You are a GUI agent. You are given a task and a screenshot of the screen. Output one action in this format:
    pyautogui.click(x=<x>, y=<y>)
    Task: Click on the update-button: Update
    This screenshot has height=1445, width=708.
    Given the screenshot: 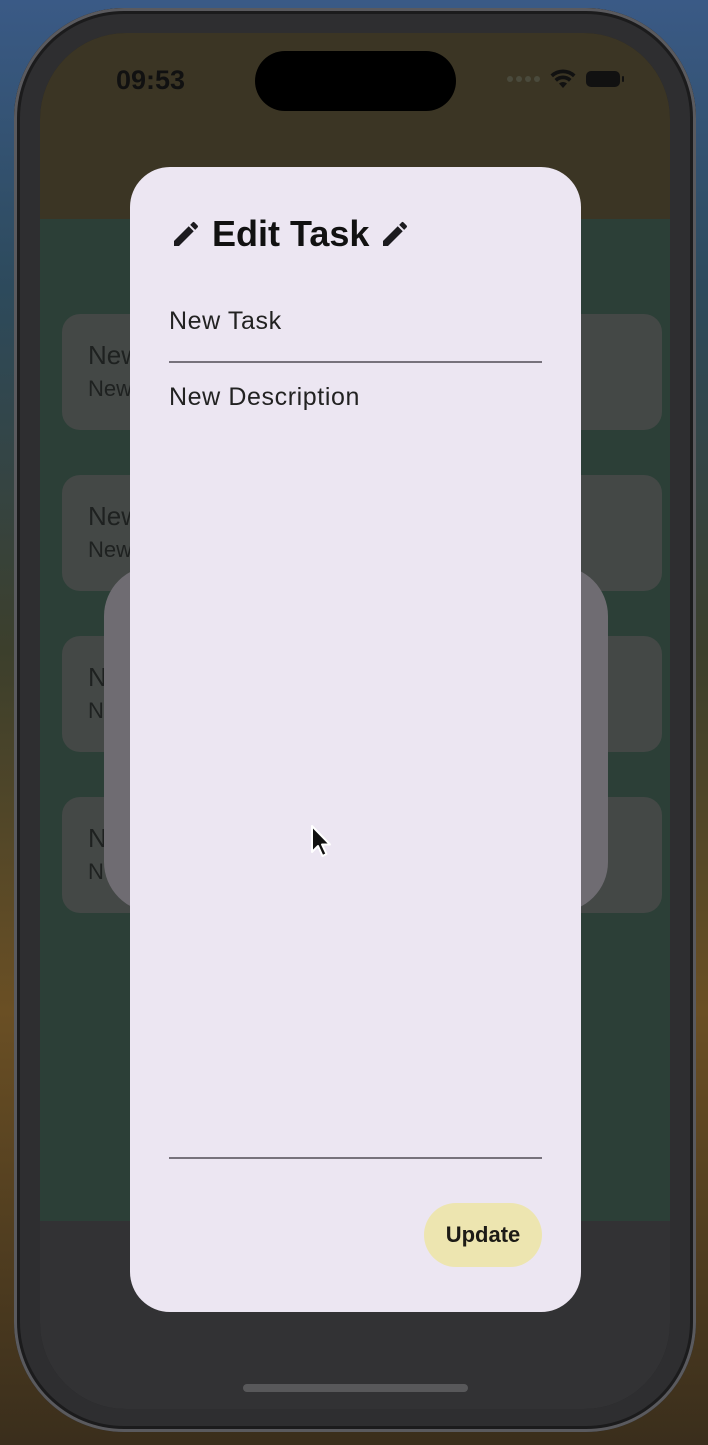 What is the action you would take?
    pyautogui.click(x=483, y=1235)
    